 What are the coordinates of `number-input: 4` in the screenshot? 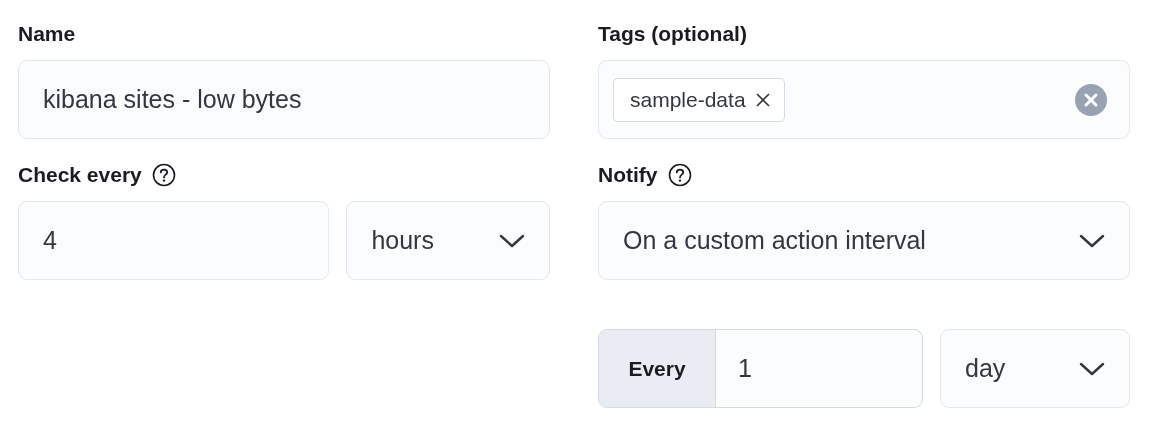 It's located at (174, 240).